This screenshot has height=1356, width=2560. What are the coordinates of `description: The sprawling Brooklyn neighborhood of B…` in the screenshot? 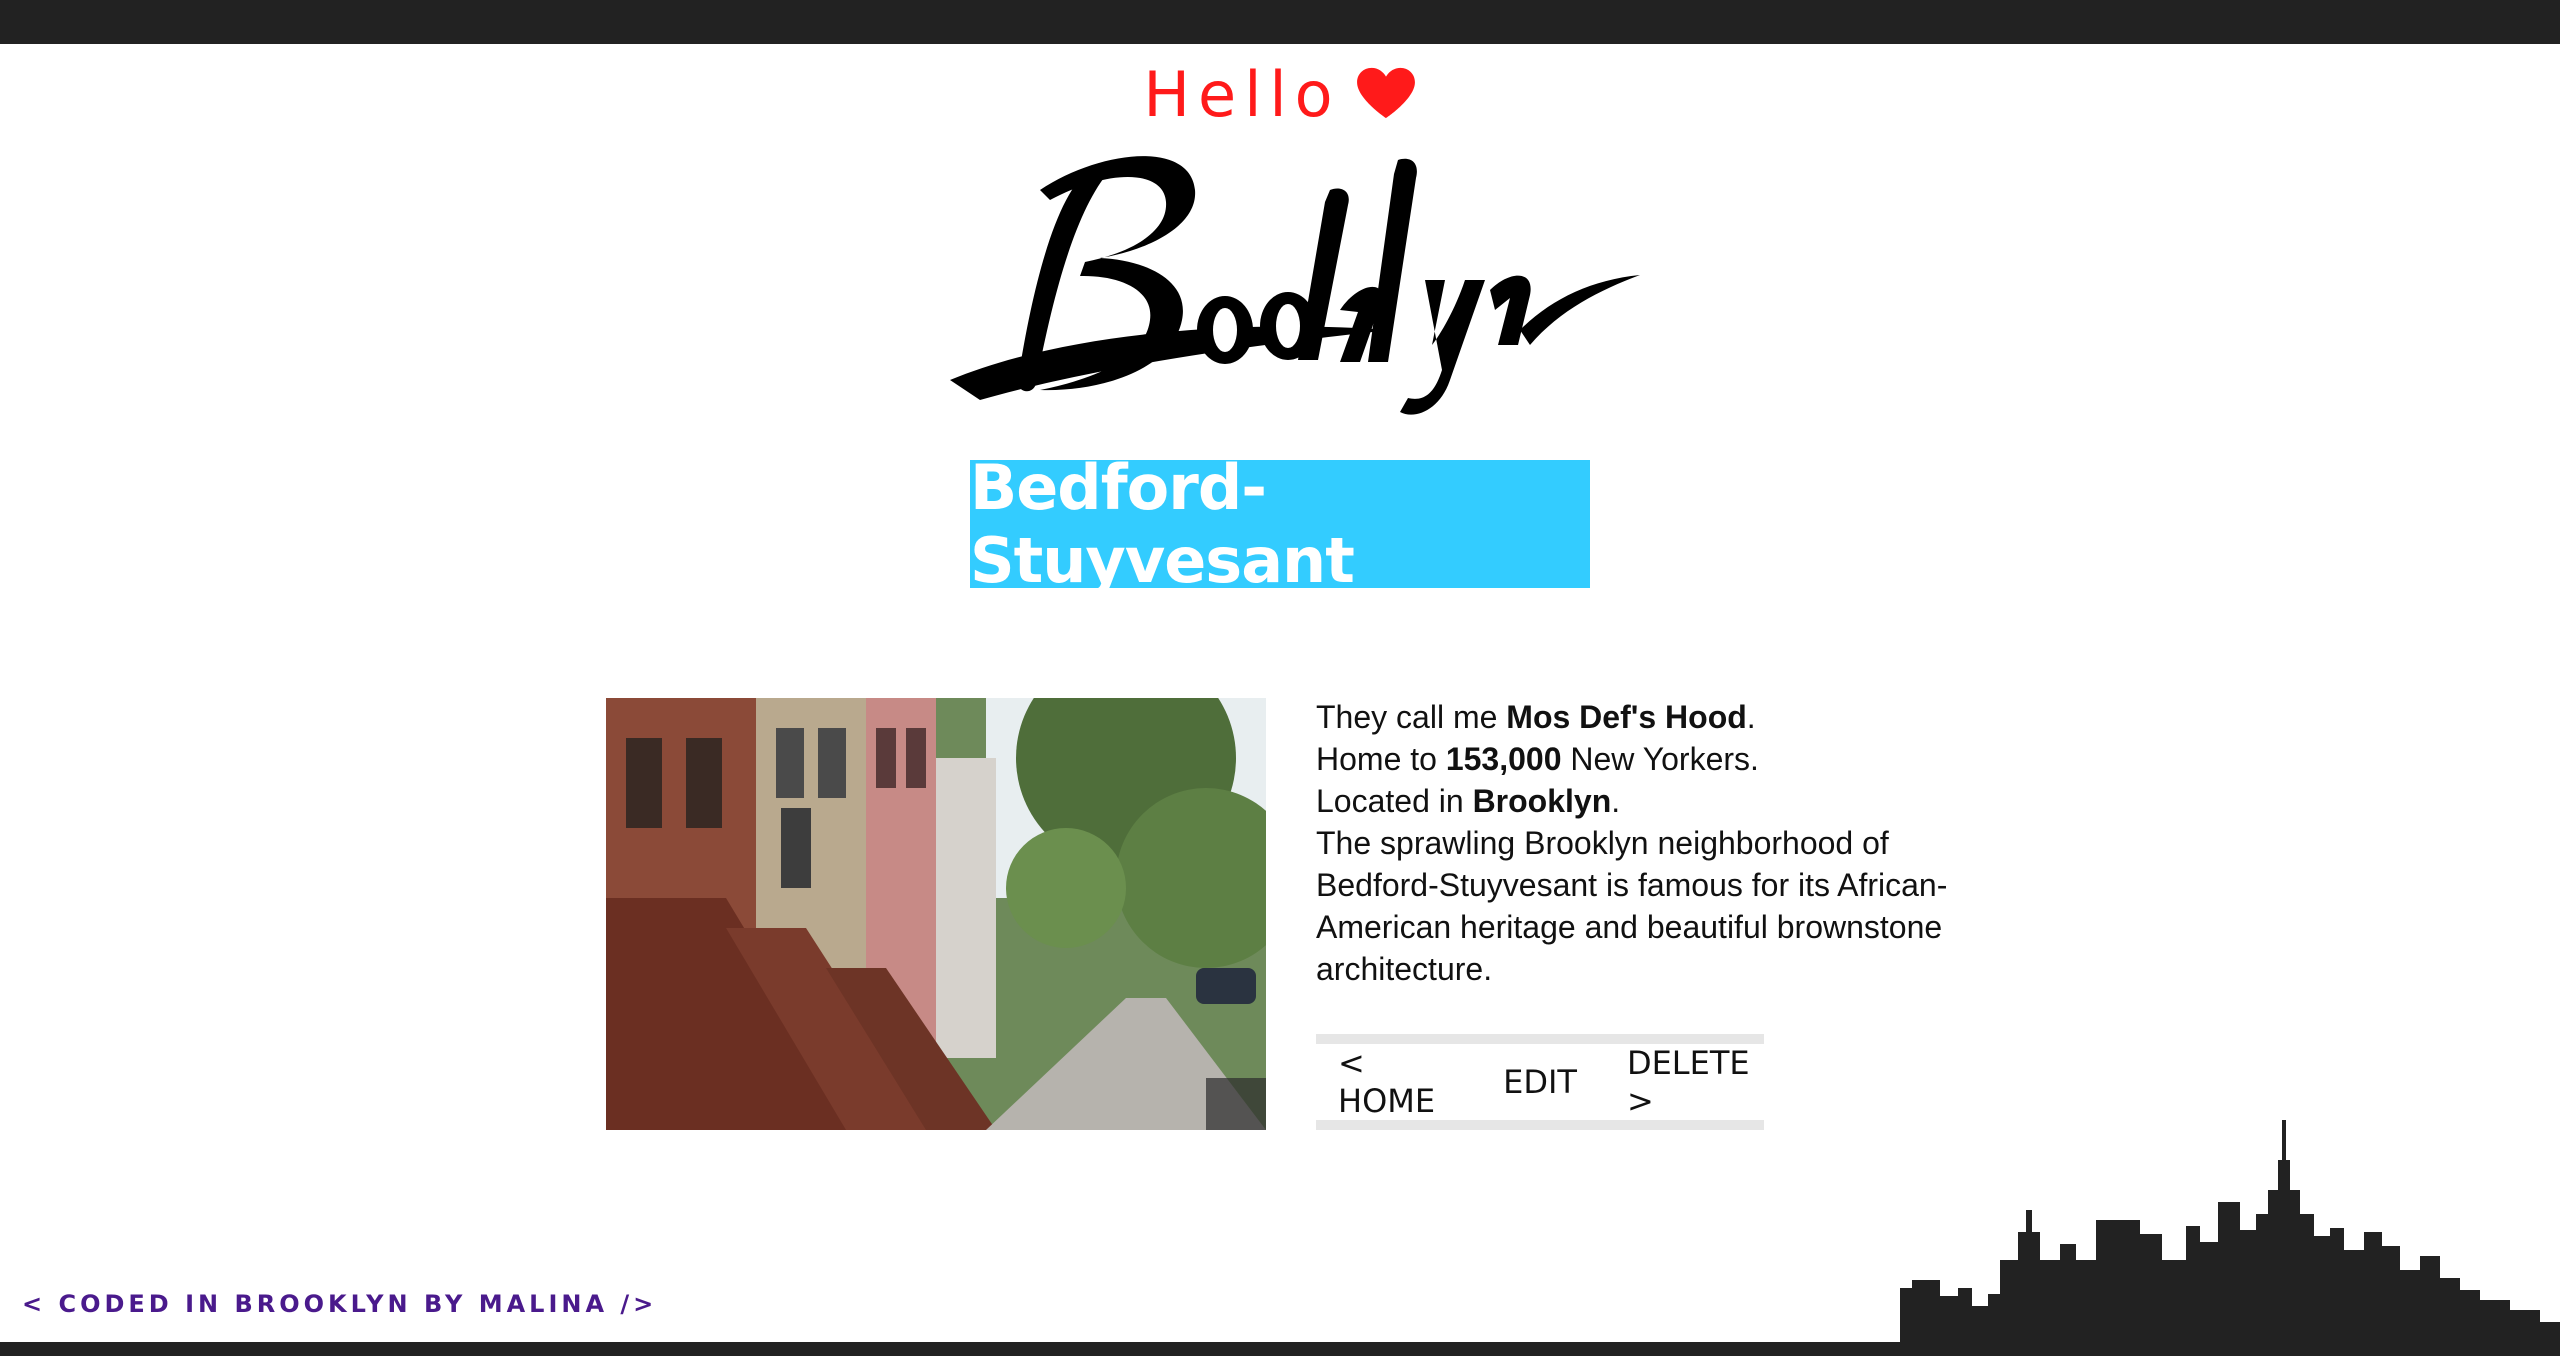 It's located at (1632, 906).